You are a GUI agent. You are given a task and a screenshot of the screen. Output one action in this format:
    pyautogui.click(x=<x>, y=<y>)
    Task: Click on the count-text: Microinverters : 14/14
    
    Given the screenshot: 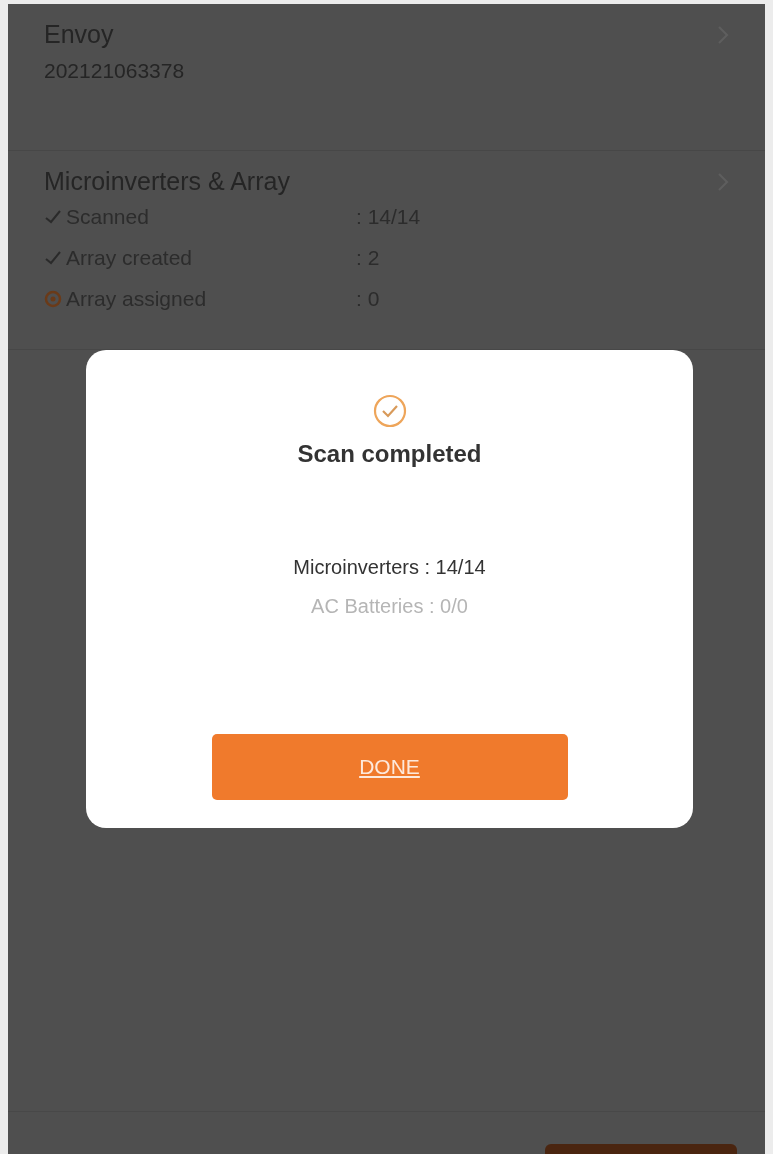 What is the action you would take?
    pyautogui.click(x=389, y=567)
    